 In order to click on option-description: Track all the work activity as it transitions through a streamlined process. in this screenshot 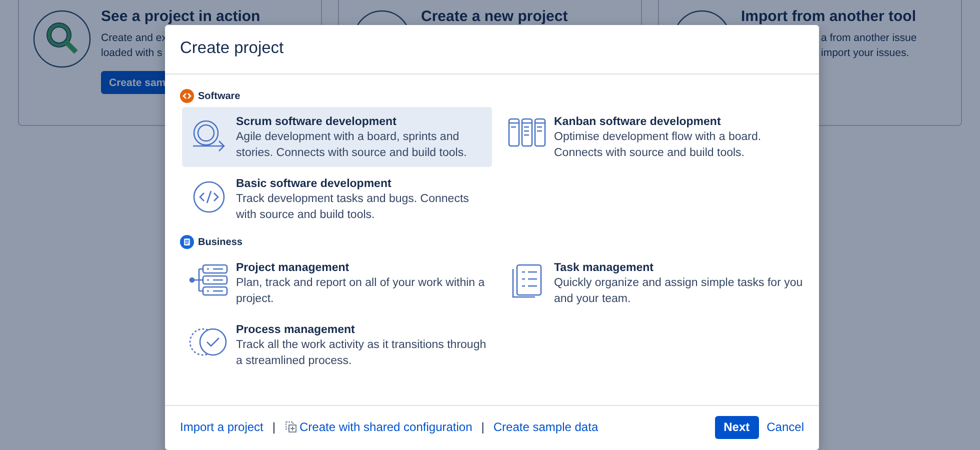, I will do `click(362, 353)`.